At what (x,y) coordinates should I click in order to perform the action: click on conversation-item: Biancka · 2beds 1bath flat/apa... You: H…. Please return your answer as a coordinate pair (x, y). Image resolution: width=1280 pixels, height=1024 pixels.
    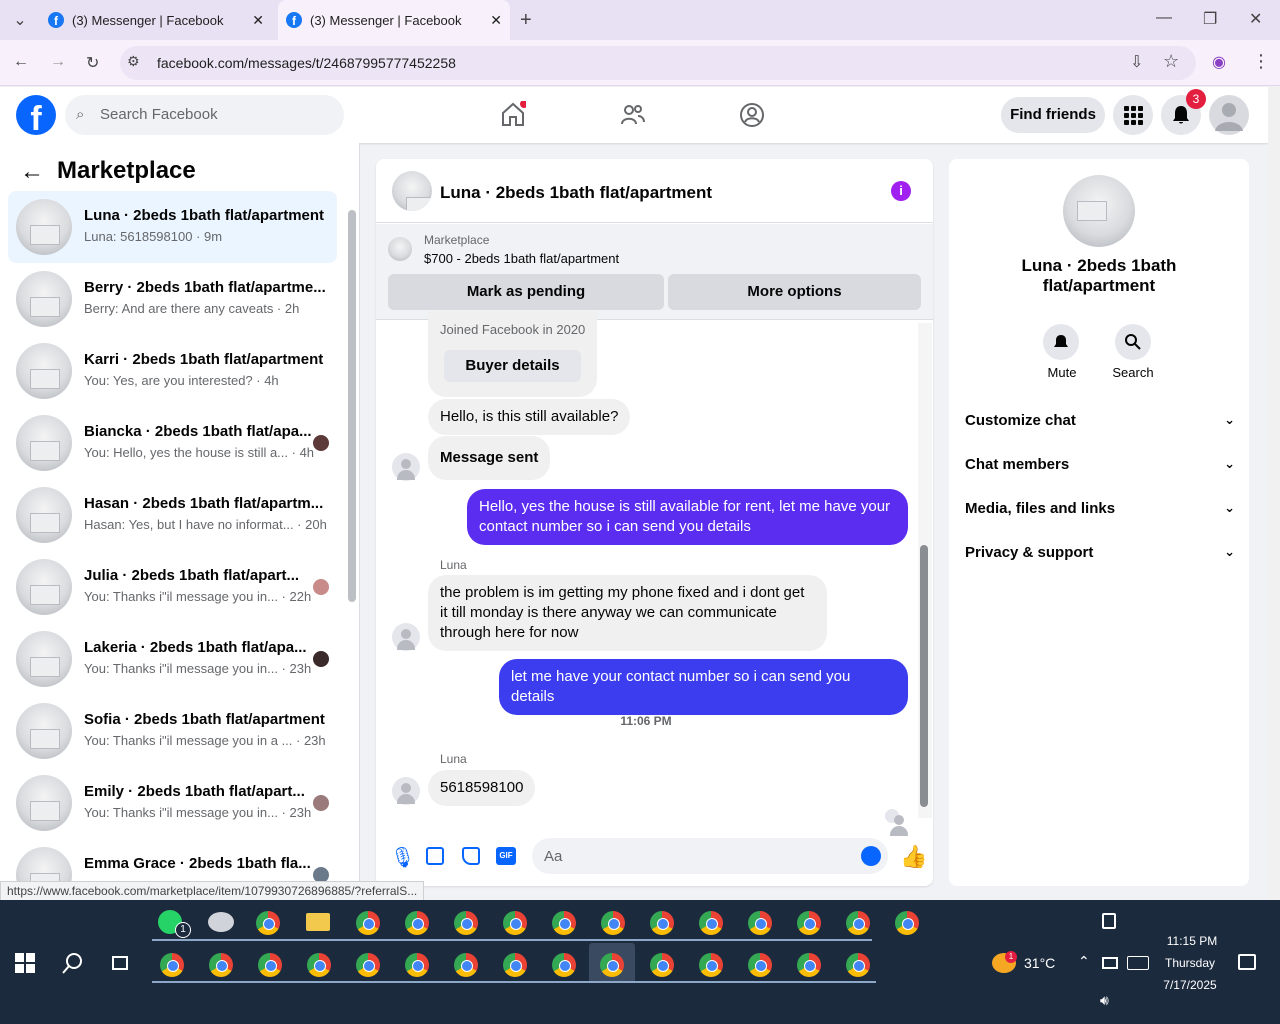
    Looking at the image, I should click on (172, 443).